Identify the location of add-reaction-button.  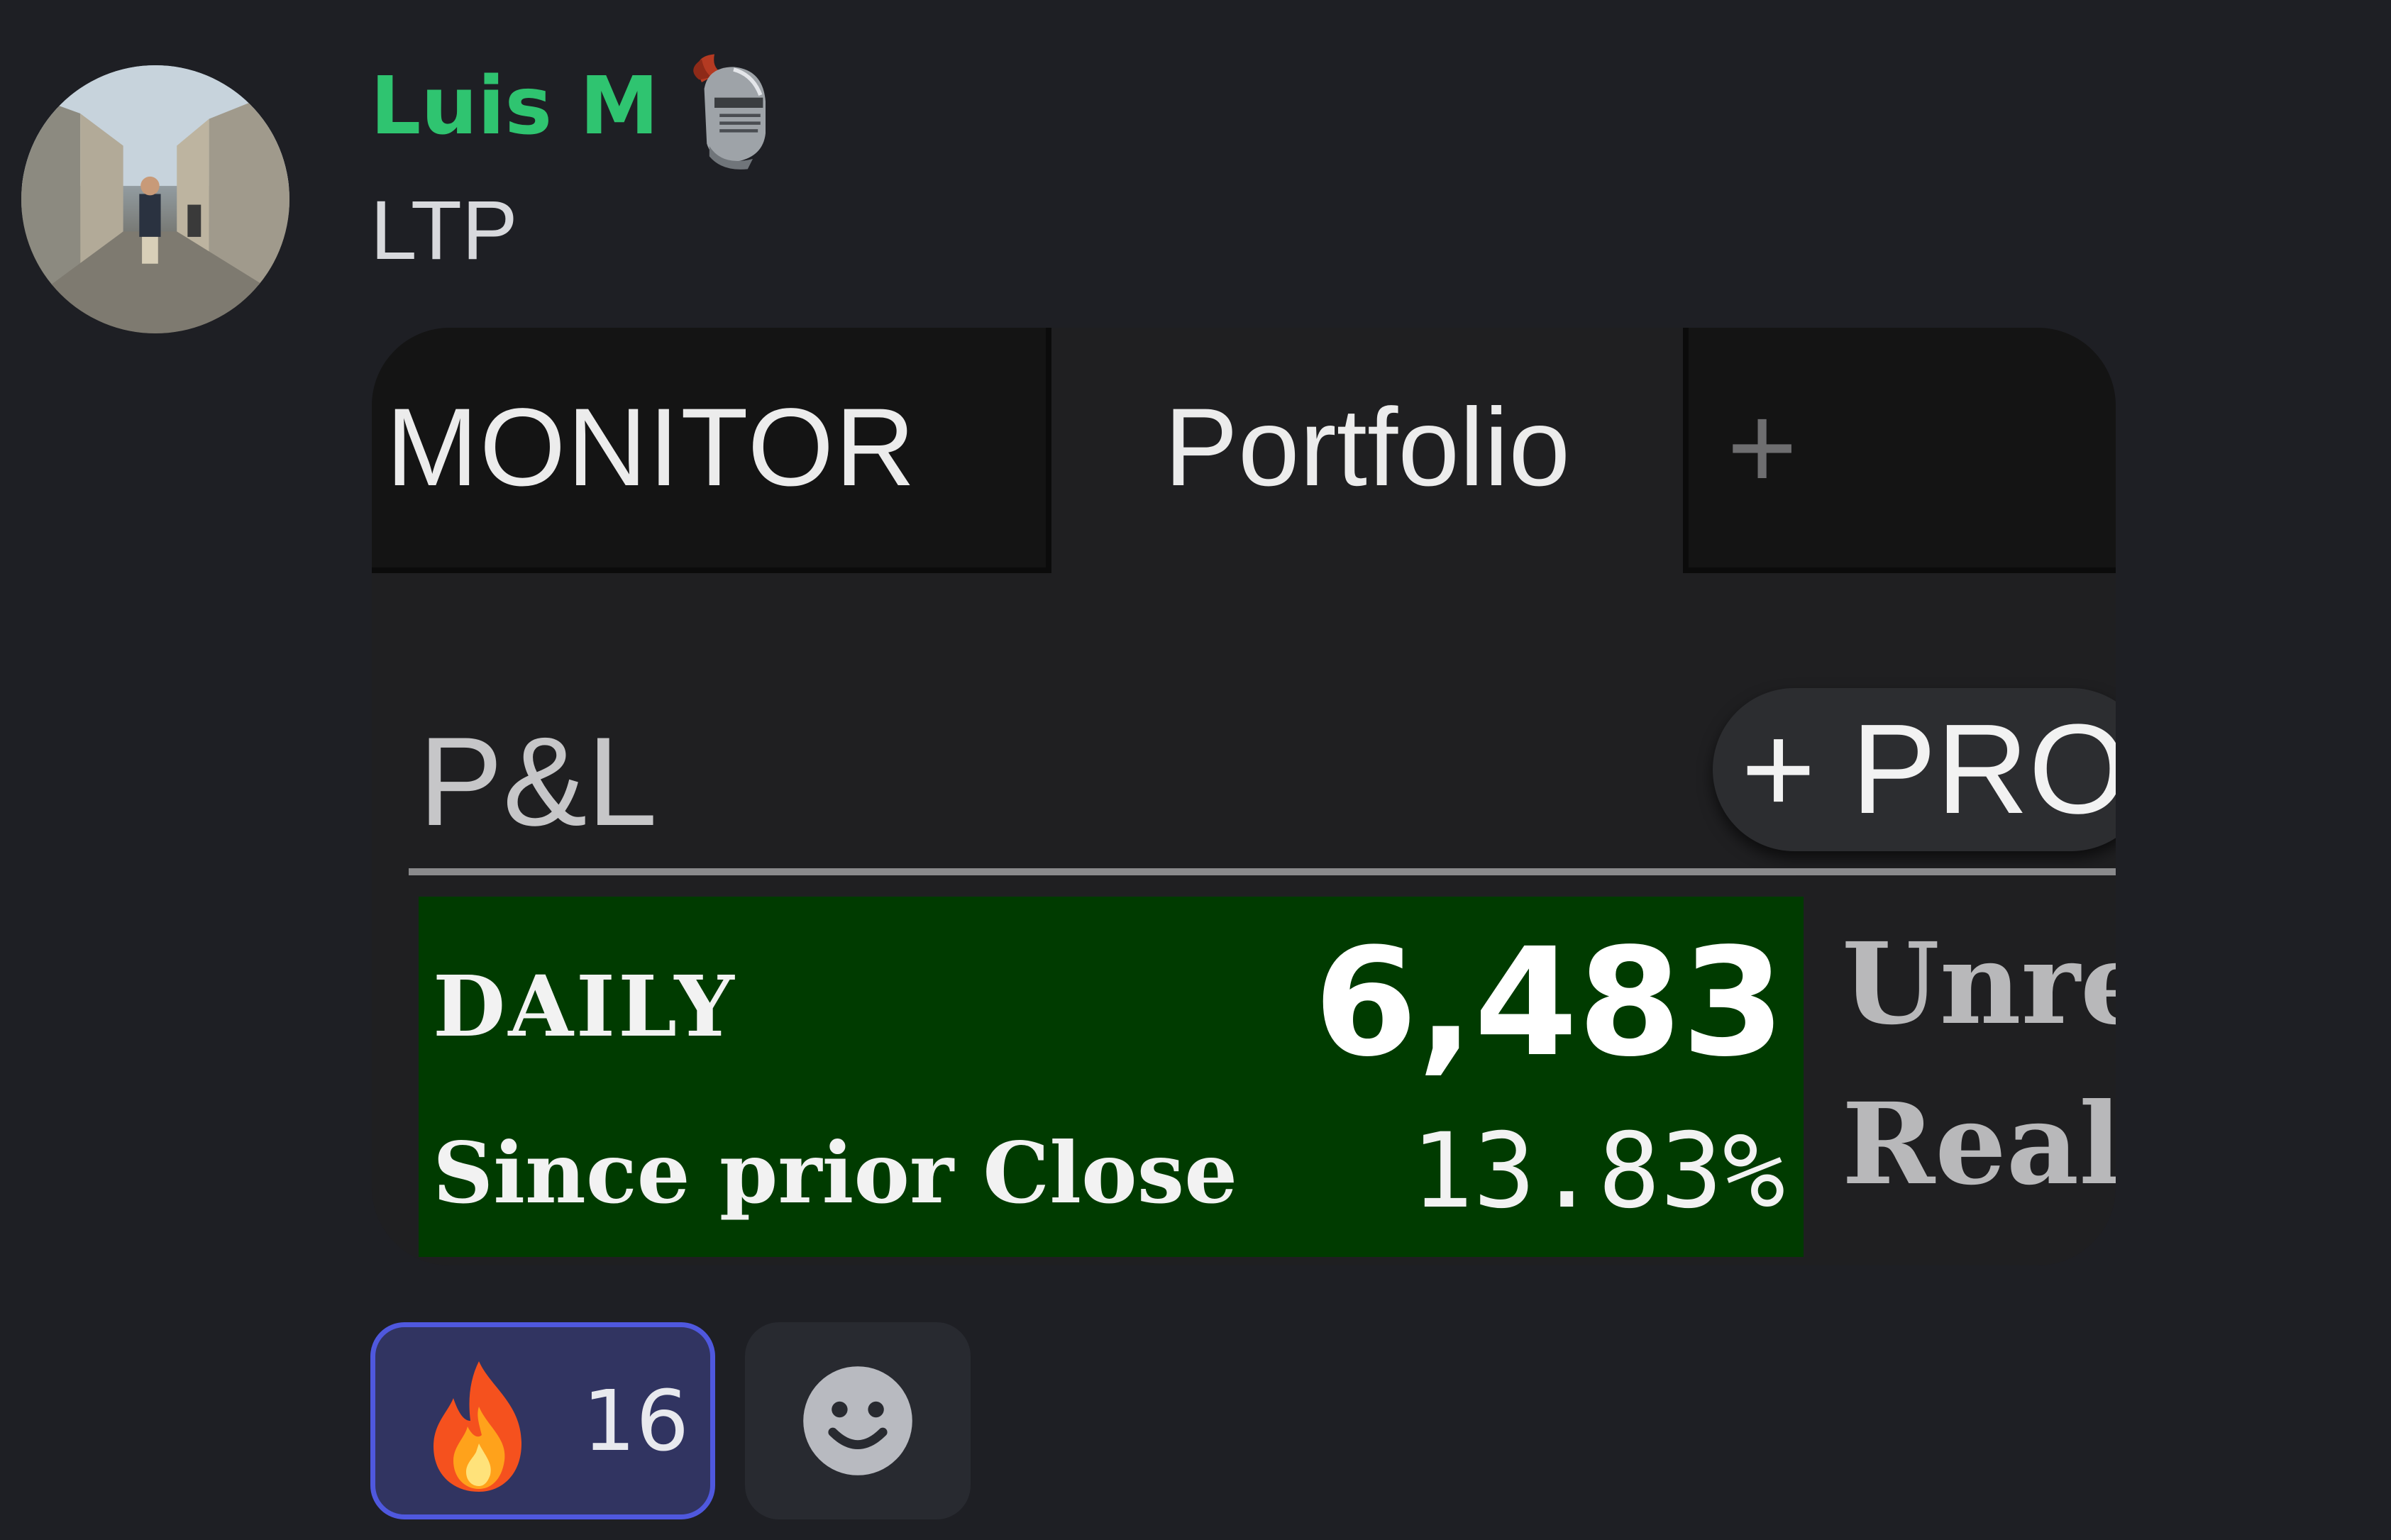
(858, 1420).